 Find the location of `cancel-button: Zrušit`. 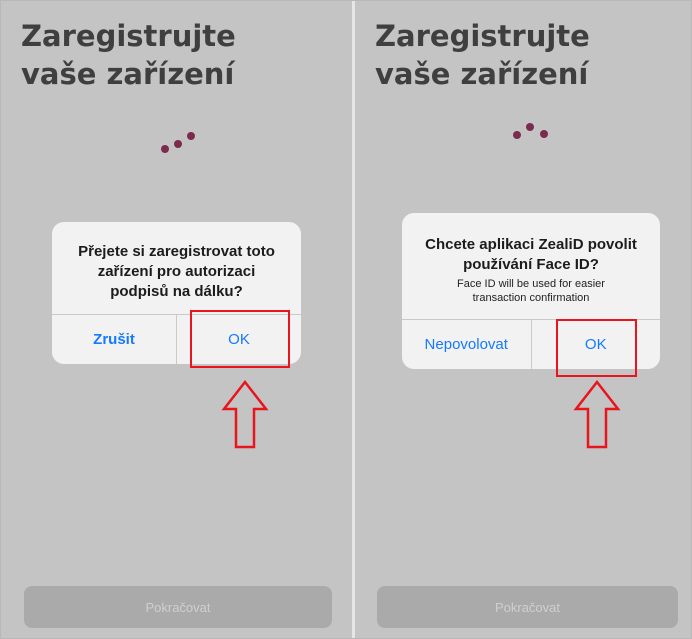

cancel-button: Zrušit is located at coordinates (114, 339).